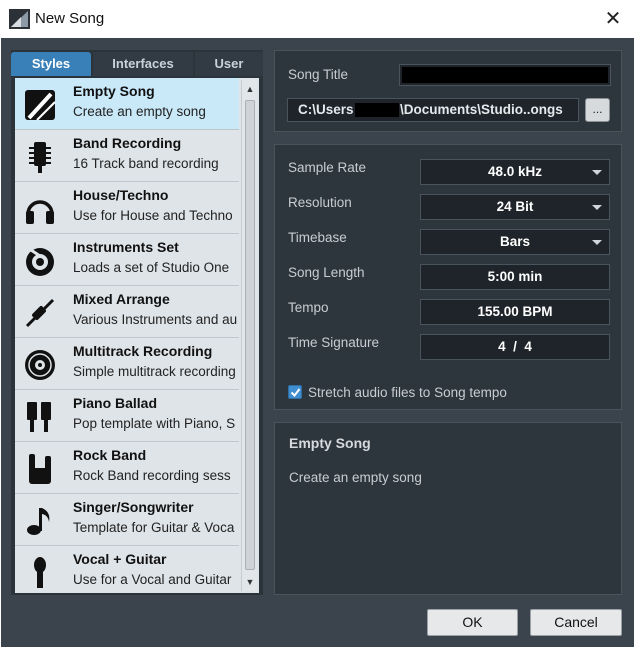 This screenshot has height=648, width=635. What do you see at coordinates (355, 477) in the screenshot?
I see `template-info-desc: Create an empty song` at bounding box center [355, 477].